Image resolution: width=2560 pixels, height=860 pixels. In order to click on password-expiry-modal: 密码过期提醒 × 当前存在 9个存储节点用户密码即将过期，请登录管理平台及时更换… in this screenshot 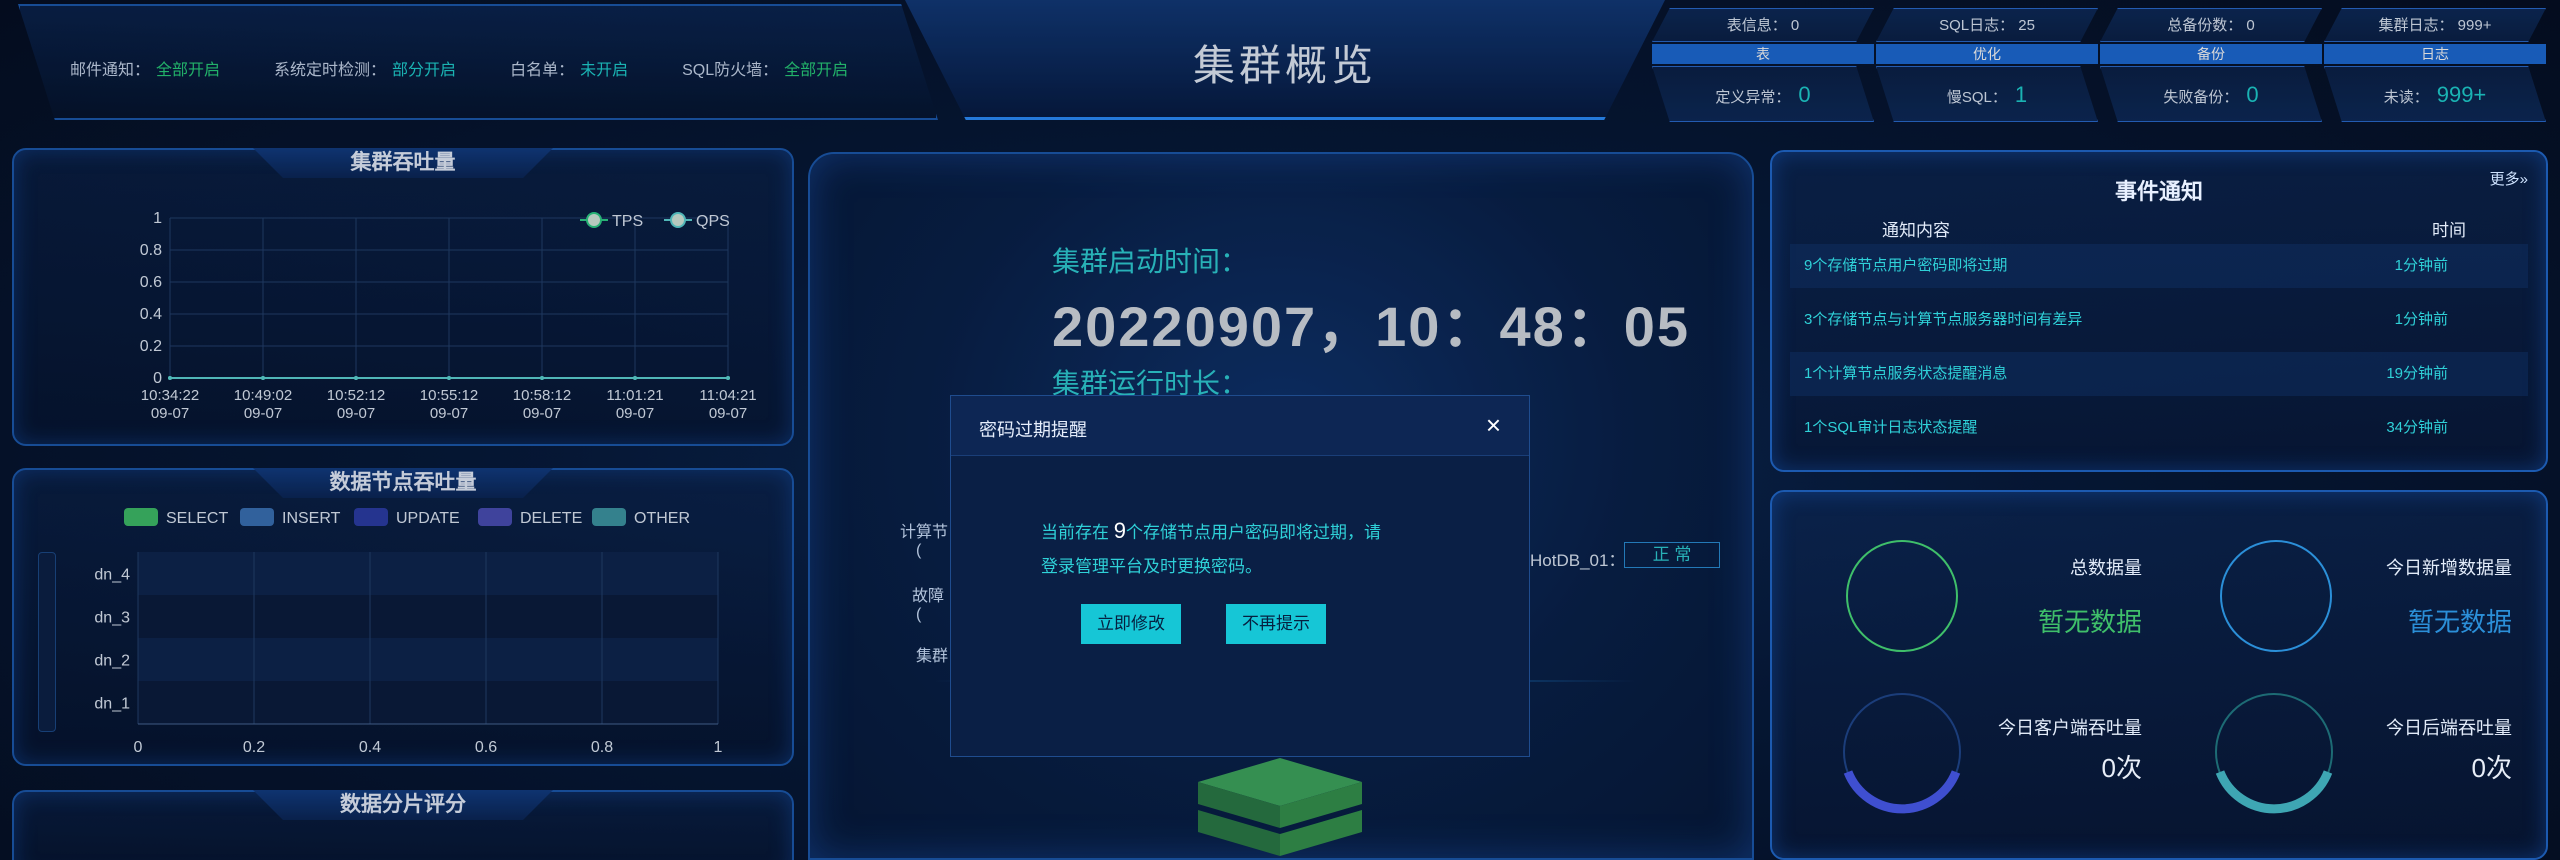, I will do `click(1240, 576)`.